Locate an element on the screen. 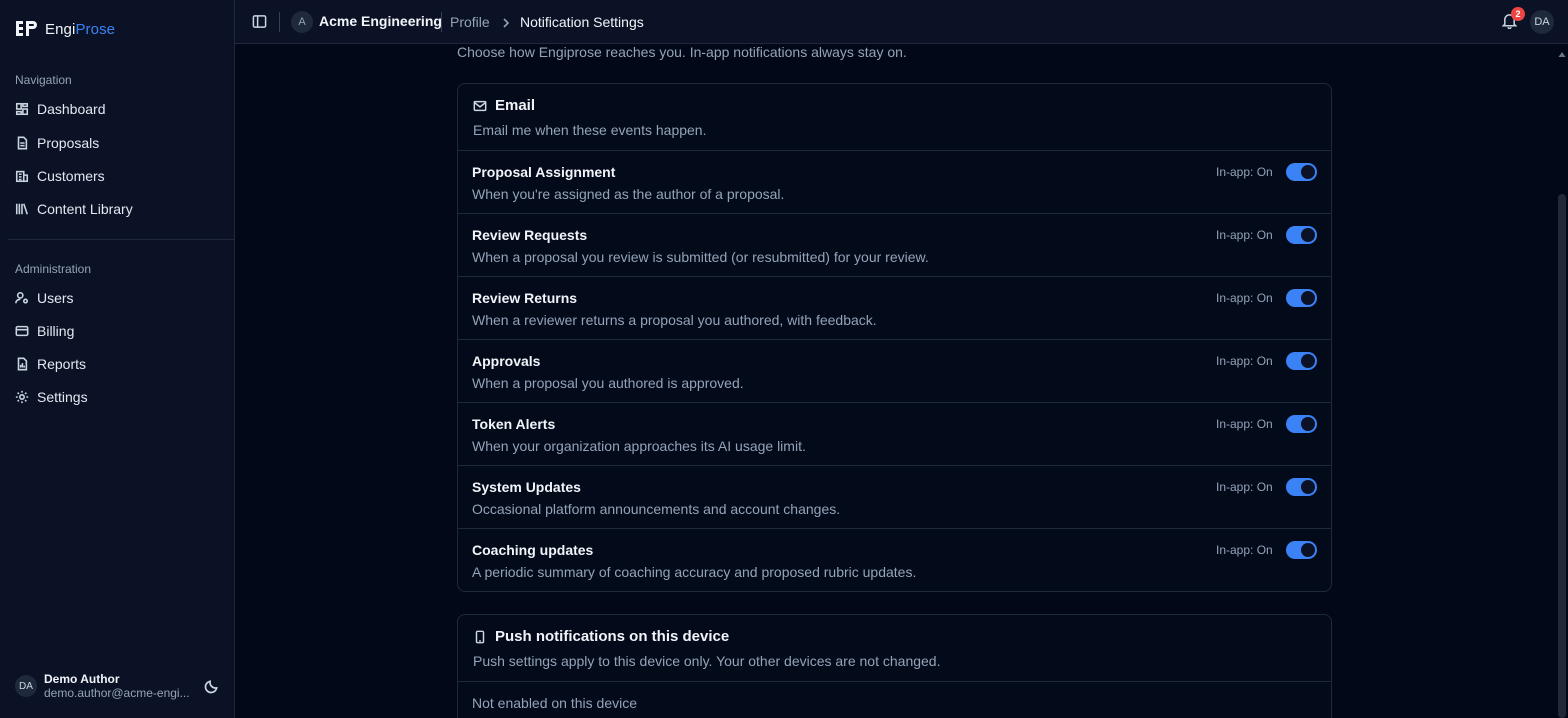 The image size is (1568, 718). panel-left-icon is located at coordinates (259, 21).